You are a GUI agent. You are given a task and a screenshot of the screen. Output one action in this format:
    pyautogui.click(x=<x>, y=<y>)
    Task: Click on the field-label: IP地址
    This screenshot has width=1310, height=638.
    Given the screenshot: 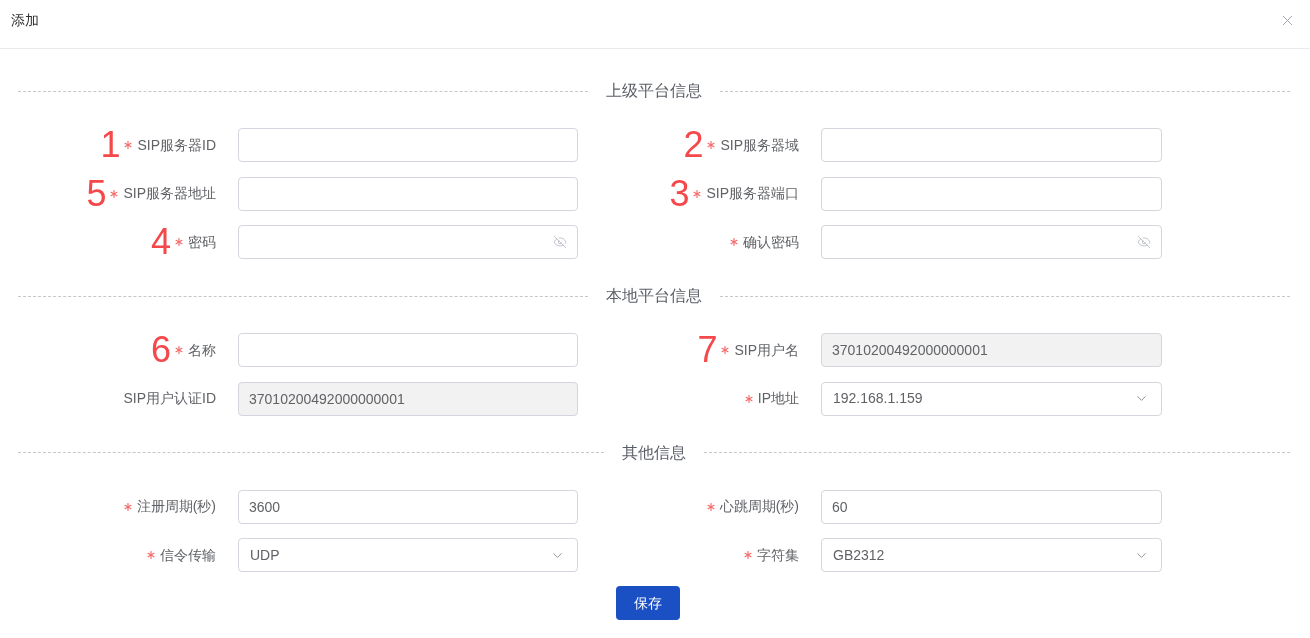 What is the action you would take?
    pyautogui.click(x=778, y=398)
    